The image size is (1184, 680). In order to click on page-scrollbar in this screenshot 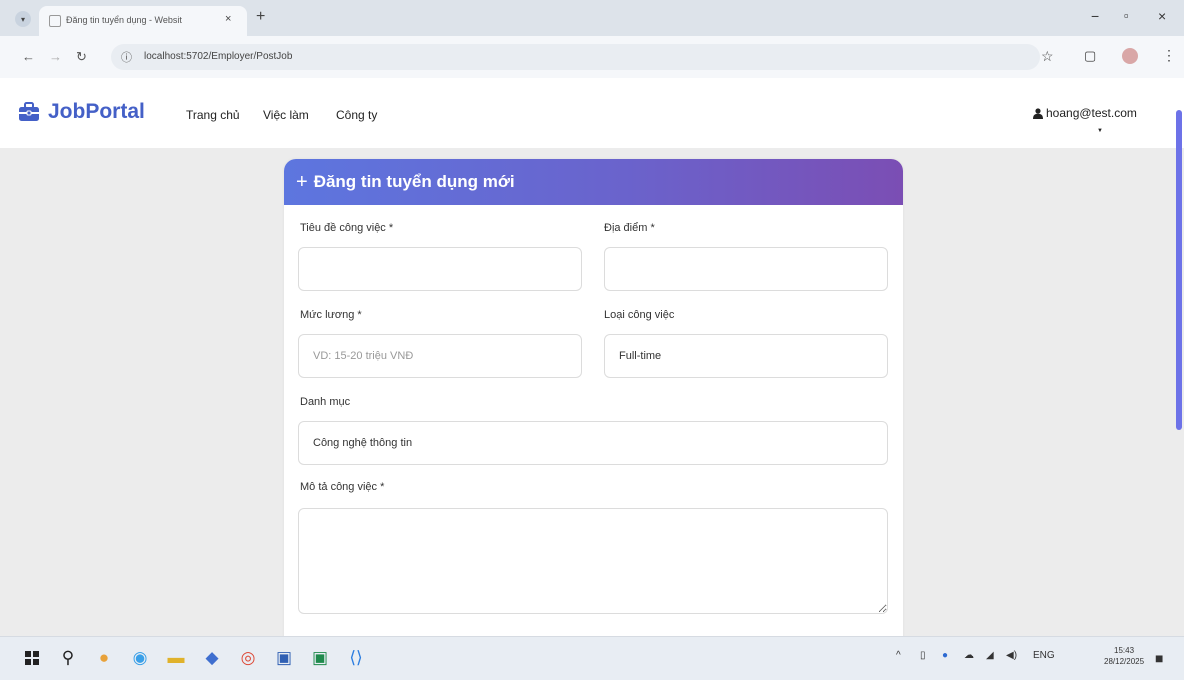, I will do `click(1179, 270)`.